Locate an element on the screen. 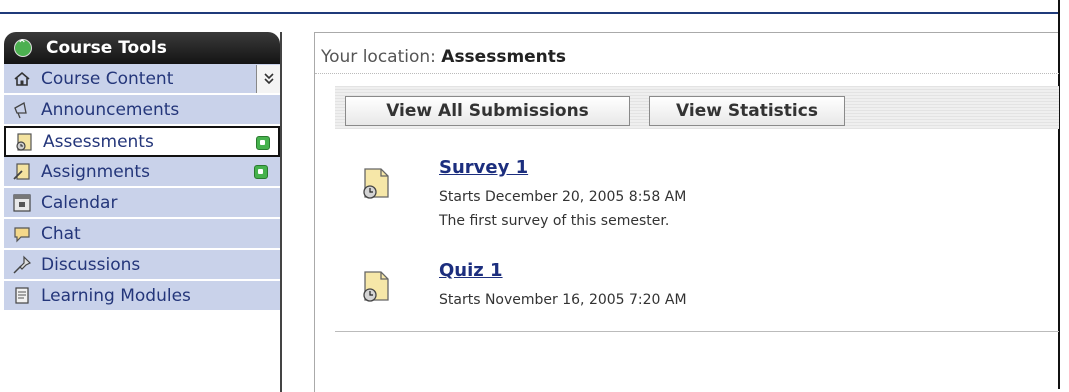 The width and height of the screenshot is (1069, 392). megaphone-icon is located at coordinates (22, 110).